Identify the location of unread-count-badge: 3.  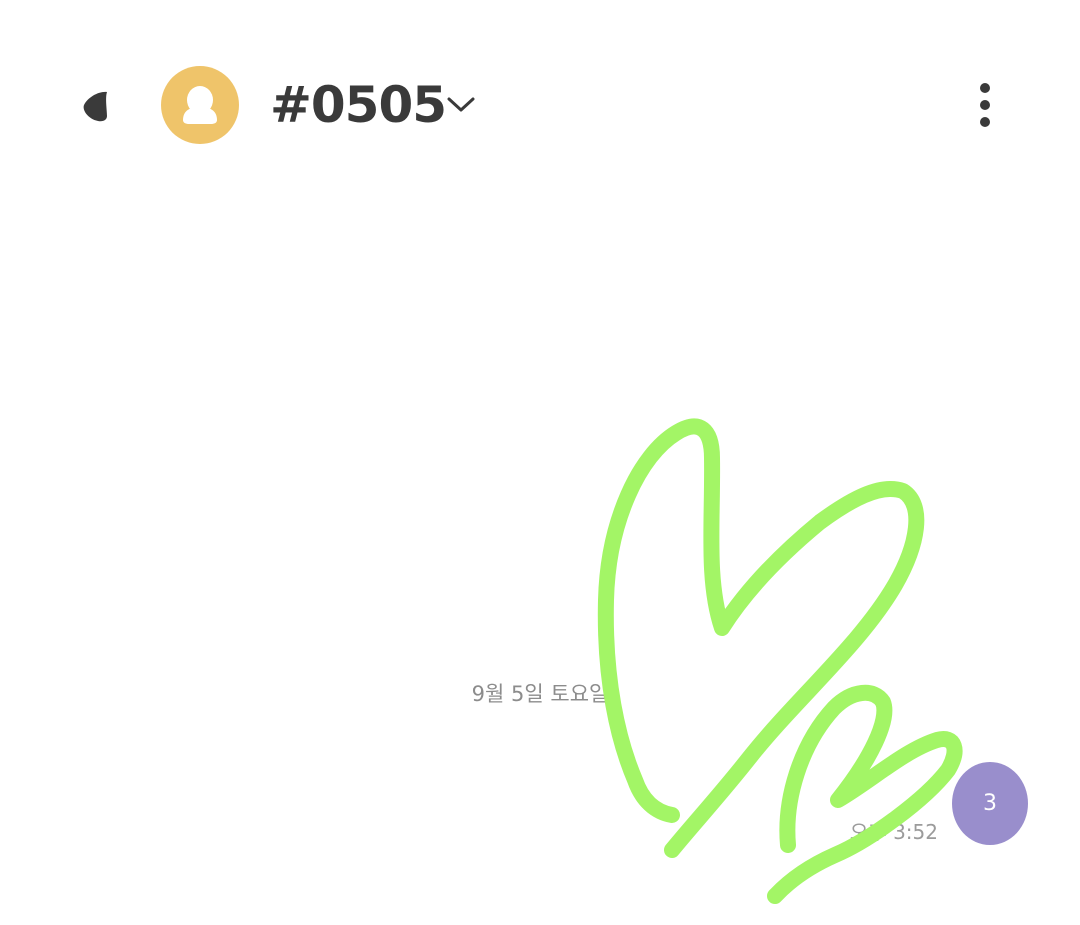
(990, 803).